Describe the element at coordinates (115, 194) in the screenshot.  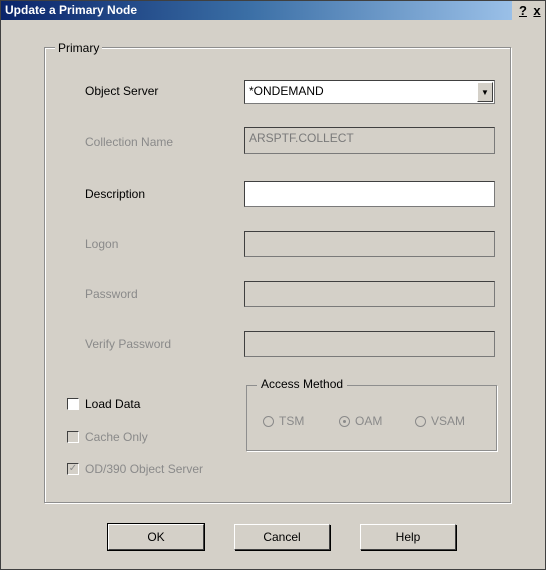
I see `description-label: Description` at that location.